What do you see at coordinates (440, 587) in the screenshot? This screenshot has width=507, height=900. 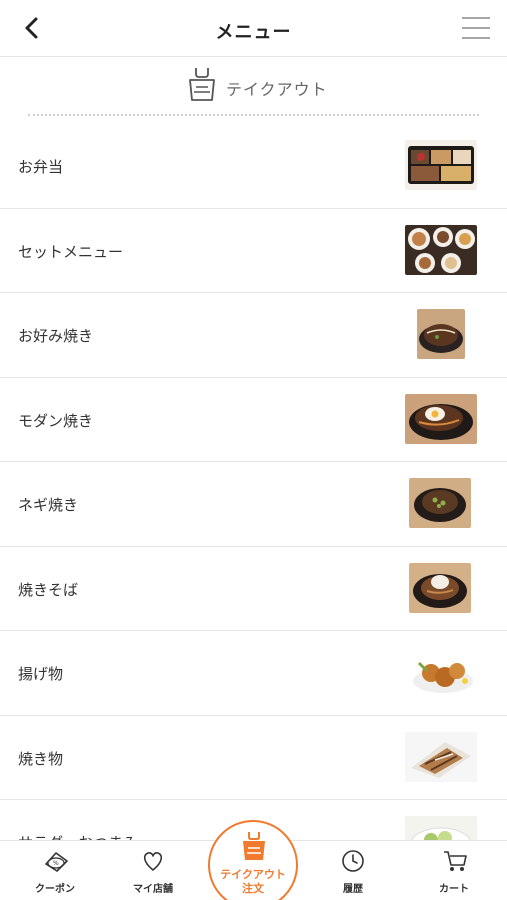 I see `yakisoba-photo` at bounding box center [440, 587].